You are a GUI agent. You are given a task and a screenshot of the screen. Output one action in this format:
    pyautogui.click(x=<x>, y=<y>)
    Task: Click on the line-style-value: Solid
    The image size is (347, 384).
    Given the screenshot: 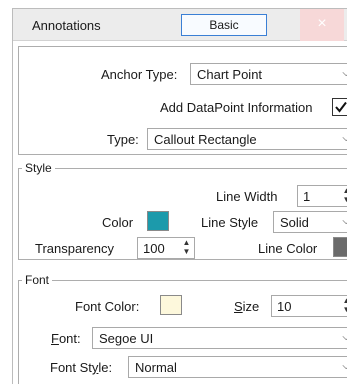 What is the action you would take?
    pyautogui.click(x=294, y=222)
    